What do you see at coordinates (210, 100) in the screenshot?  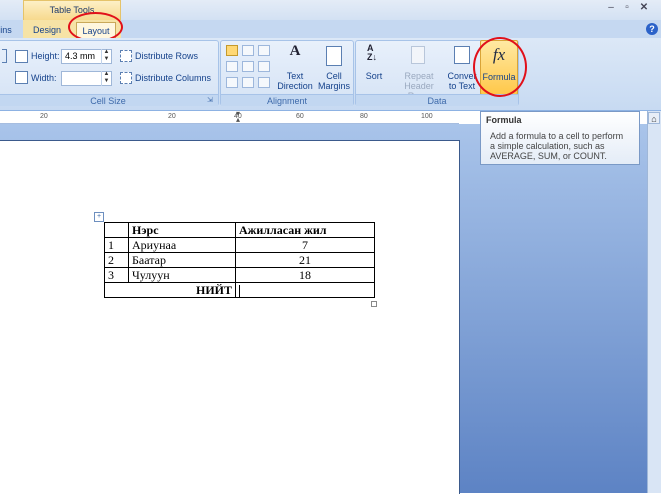 I see `dialog-launcher-icon: ⇲` at bounding box center [210, 100].